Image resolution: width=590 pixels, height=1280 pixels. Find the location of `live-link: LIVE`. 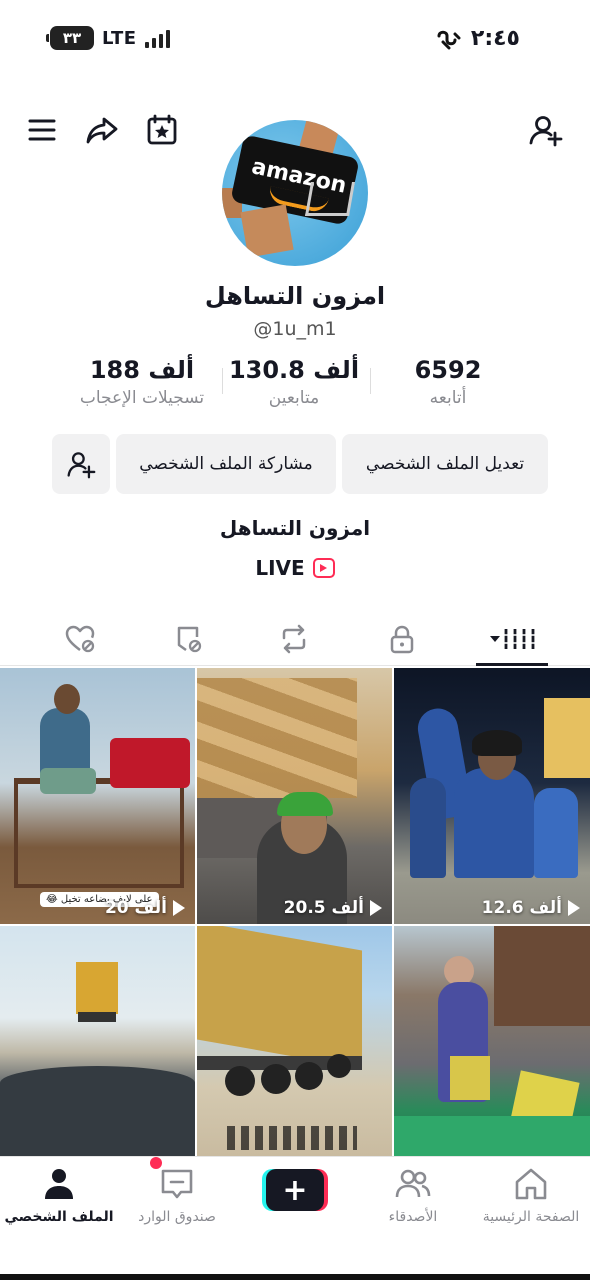

live-link: LIVE is located at coordinates (295, 568).